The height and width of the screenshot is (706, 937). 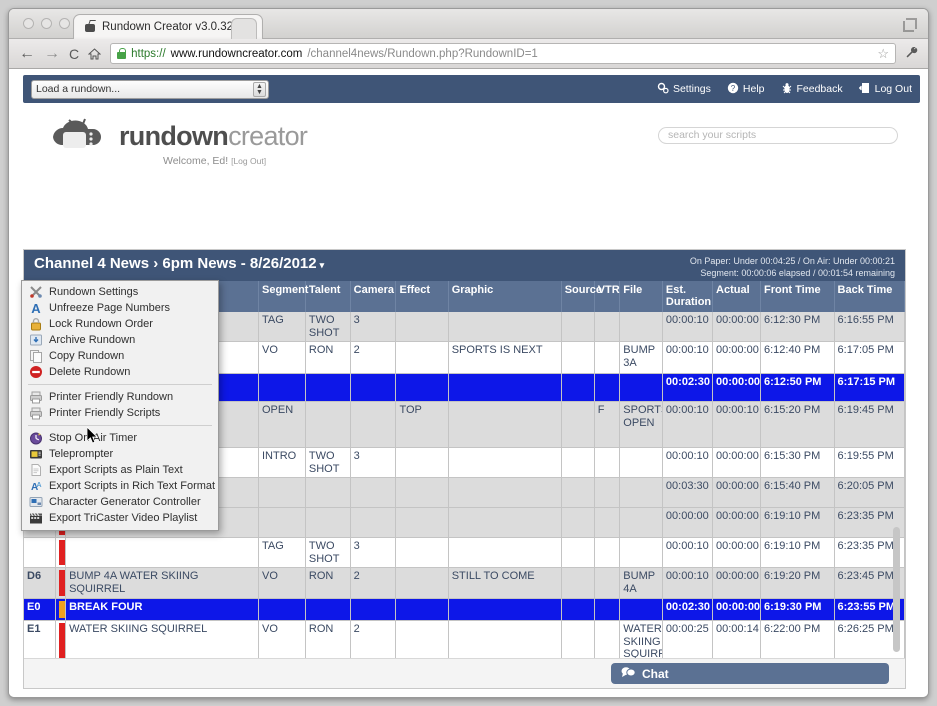 What do you see at coordinates (797, 522) in the screenshot?
I see `cell-front: 6:19:10 PM` at bounding box center [797, 522].